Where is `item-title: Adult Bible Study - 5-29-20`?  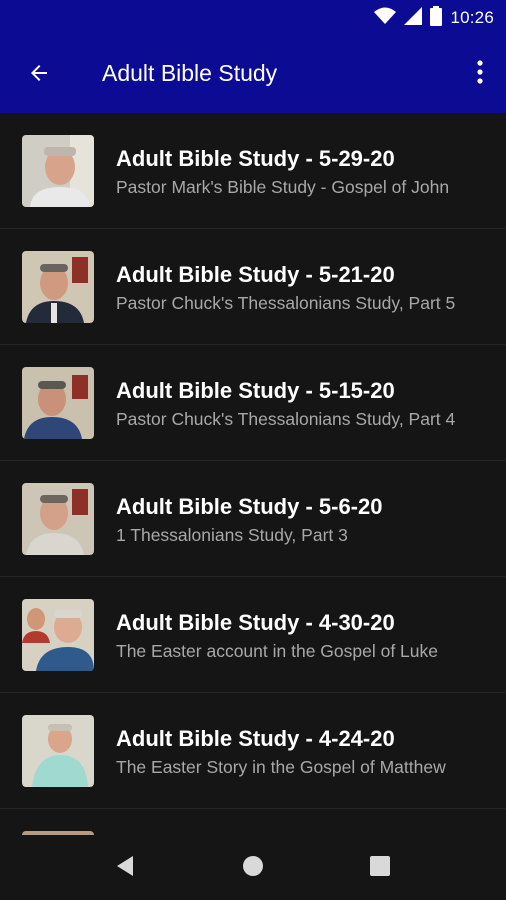 item-title: Adult Bible Study - 5-29-20 is located at coordinates (255, 158).